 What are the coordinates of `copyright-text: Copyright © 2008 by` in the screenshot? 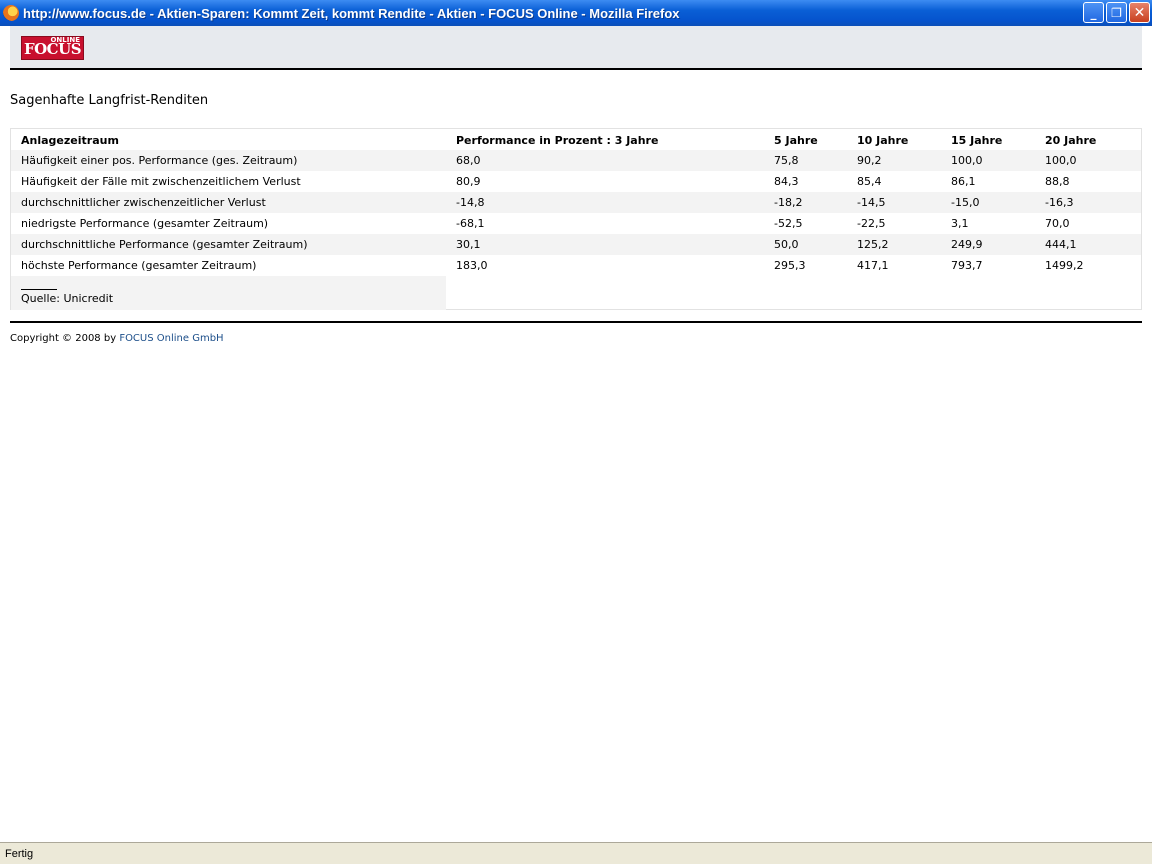 It's located at (63, 338).